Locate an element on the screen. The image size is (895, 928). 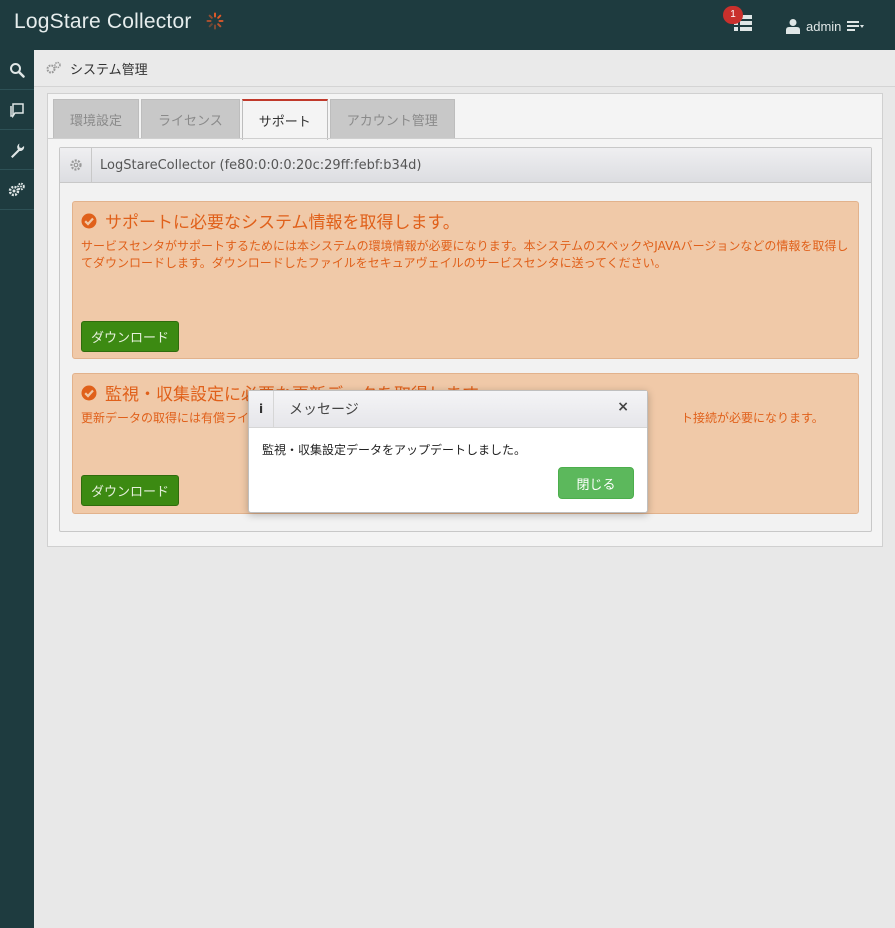
loading-spinner-icon is located at coordinates (215, 21).